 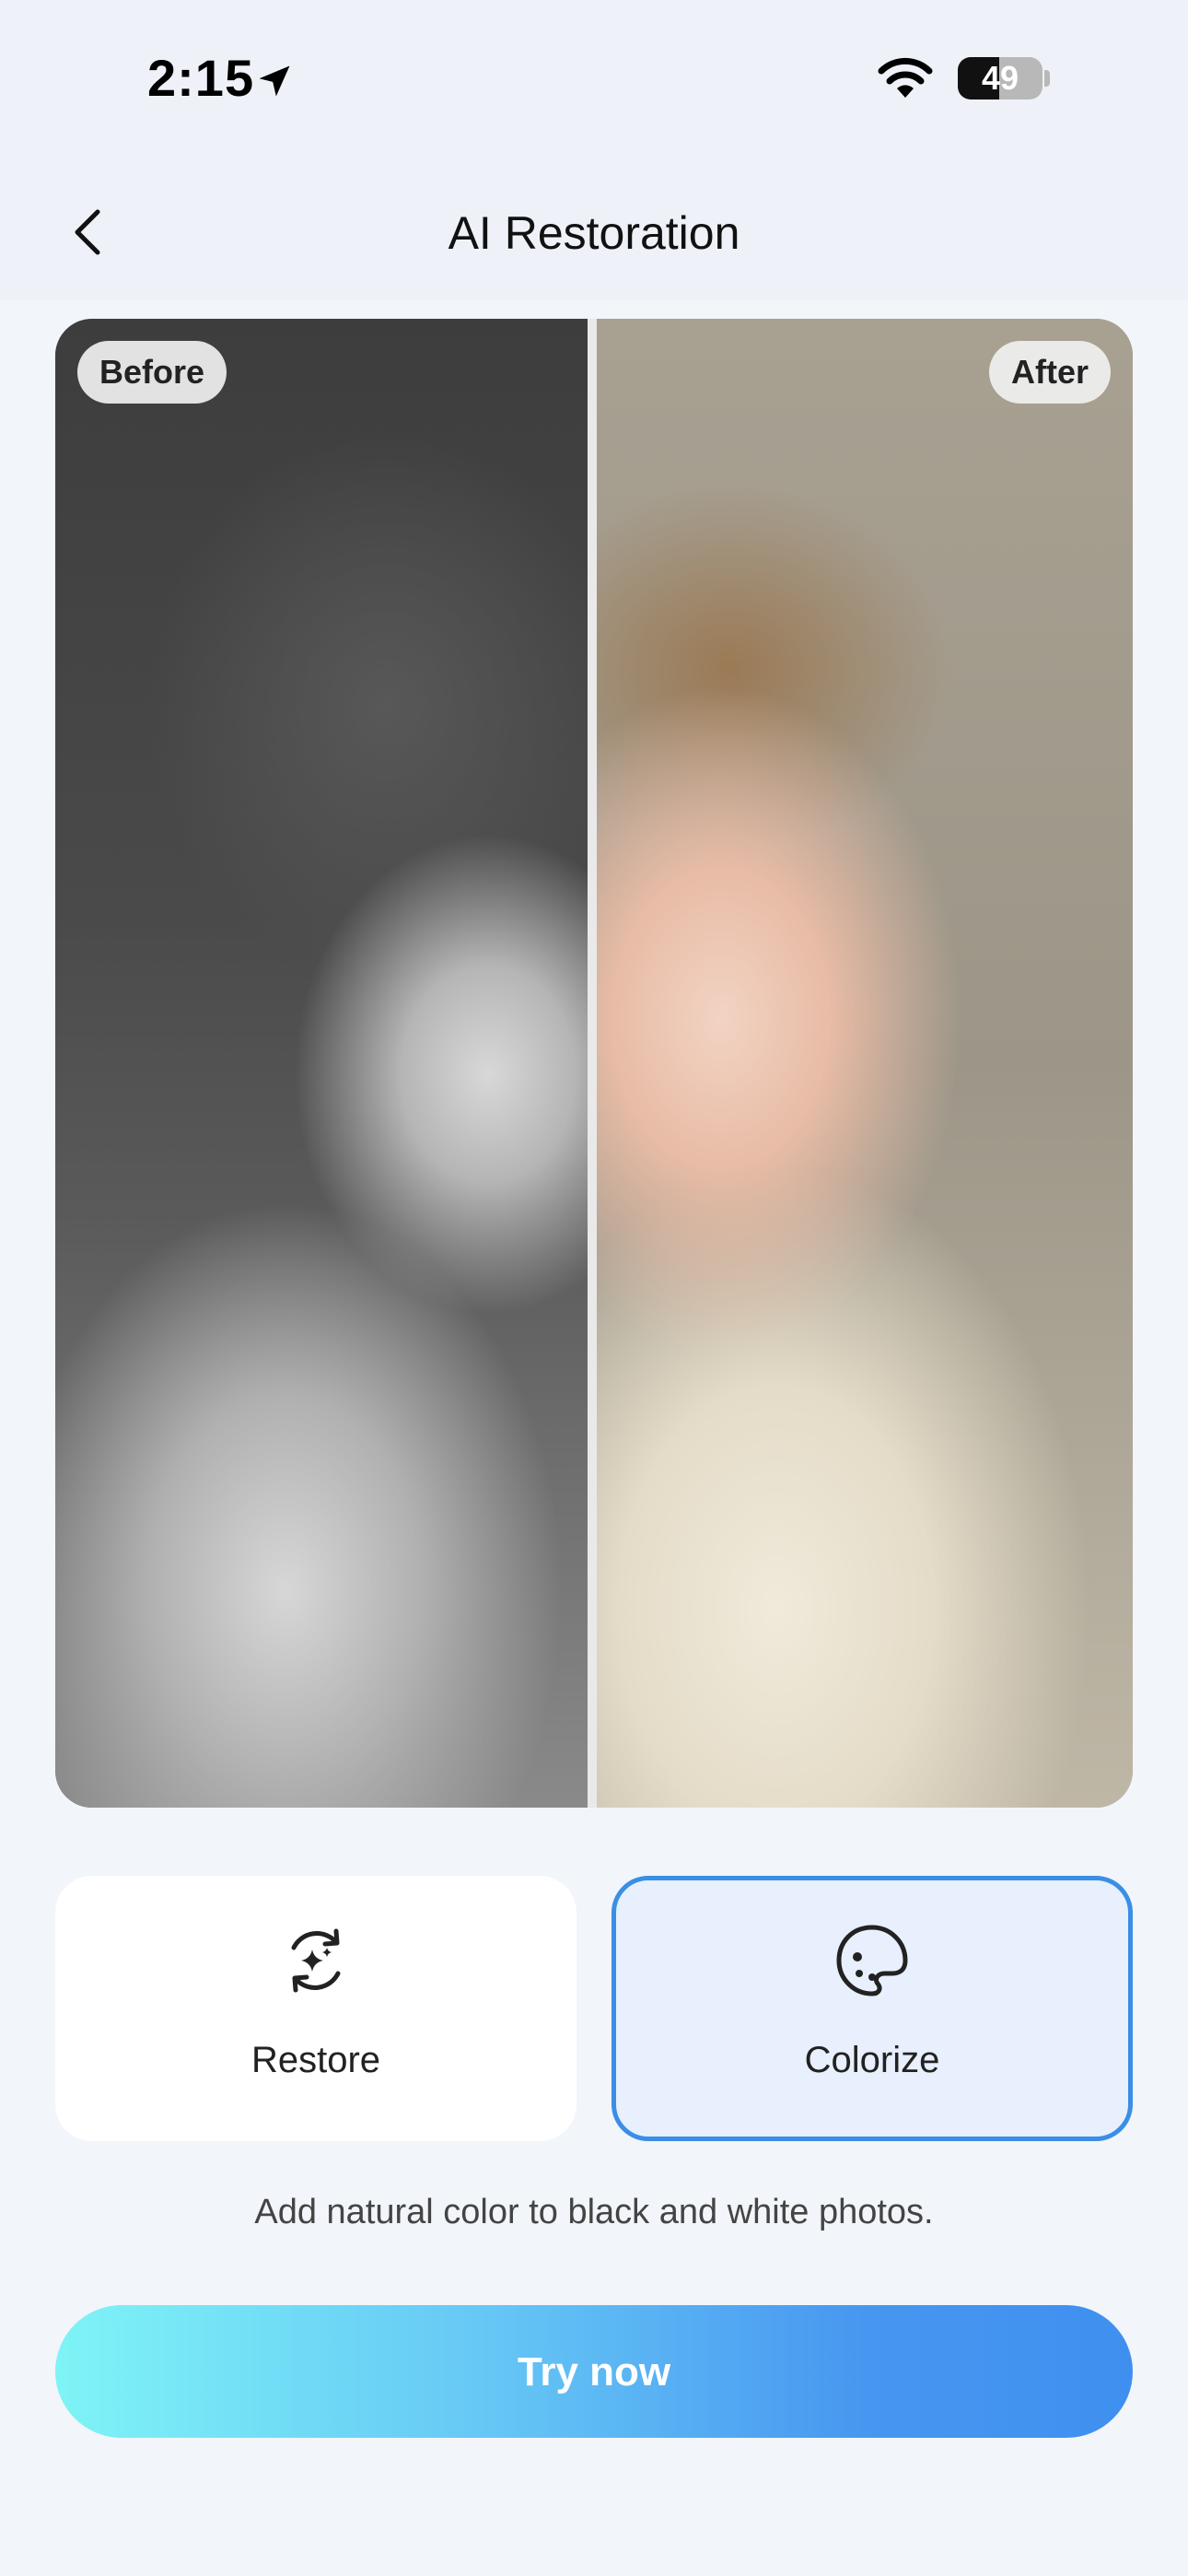 What do you see at coordinates (905, 77) in the screenshot?
I see `wifi-icon` at bounding box center [905, 77].